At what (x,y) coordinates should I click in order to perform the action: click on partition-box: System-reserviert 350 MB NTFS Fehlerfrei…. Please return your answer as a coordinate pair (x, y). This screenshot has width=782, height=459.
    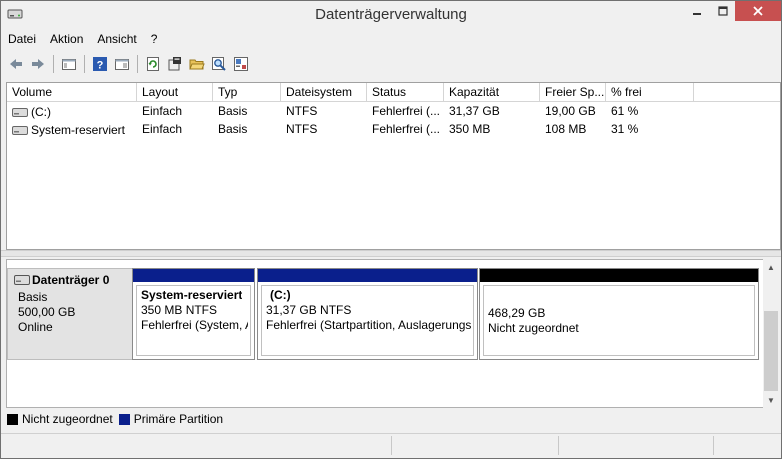
    Looking at the image, I should click on (193, 320).